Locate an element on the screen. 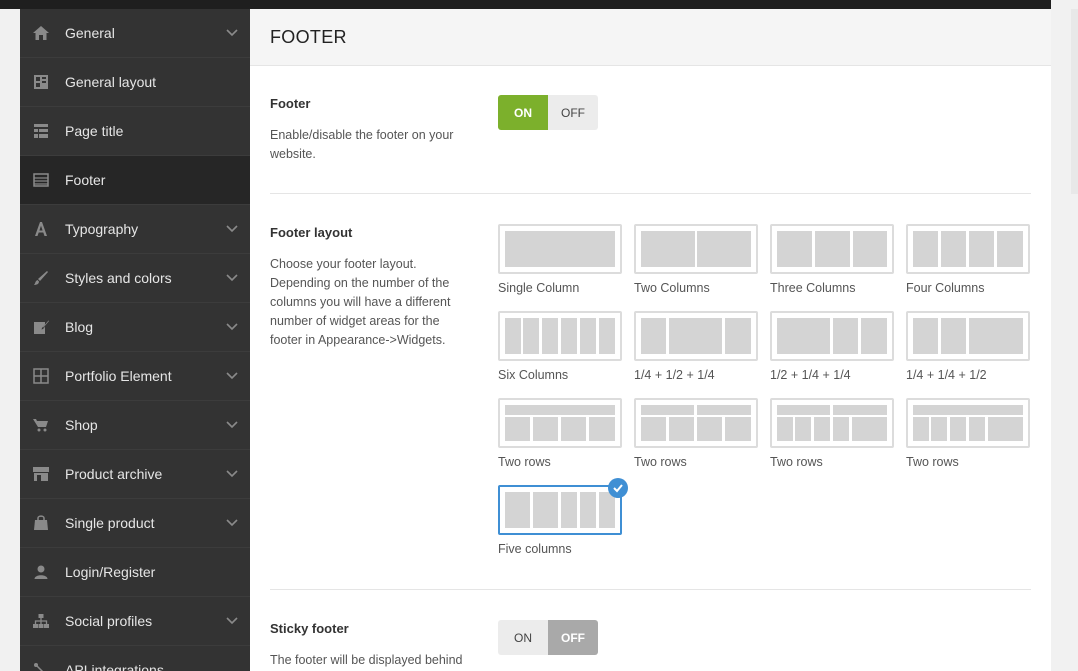  layout-label: Two Columns is located at coordinates (672, 288).